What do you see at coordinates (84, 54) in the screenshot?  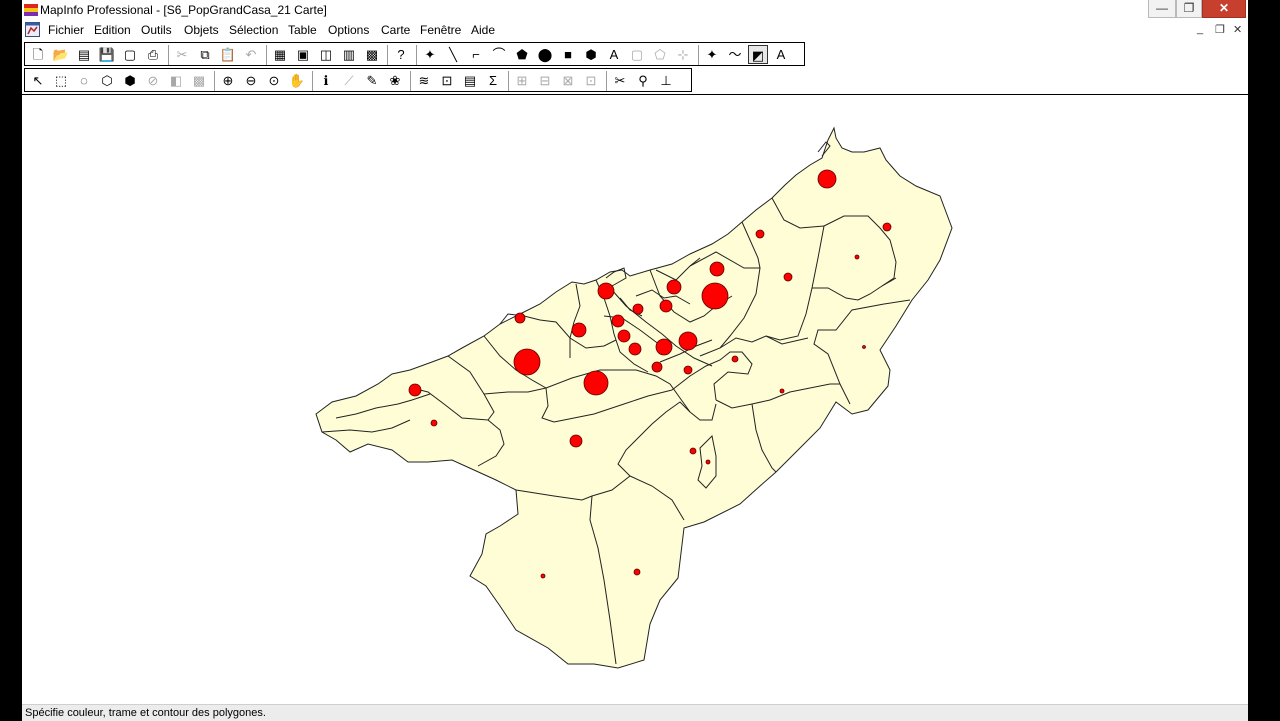 I see `open-workspace-button: ▤` at bounding box center [84, 54].